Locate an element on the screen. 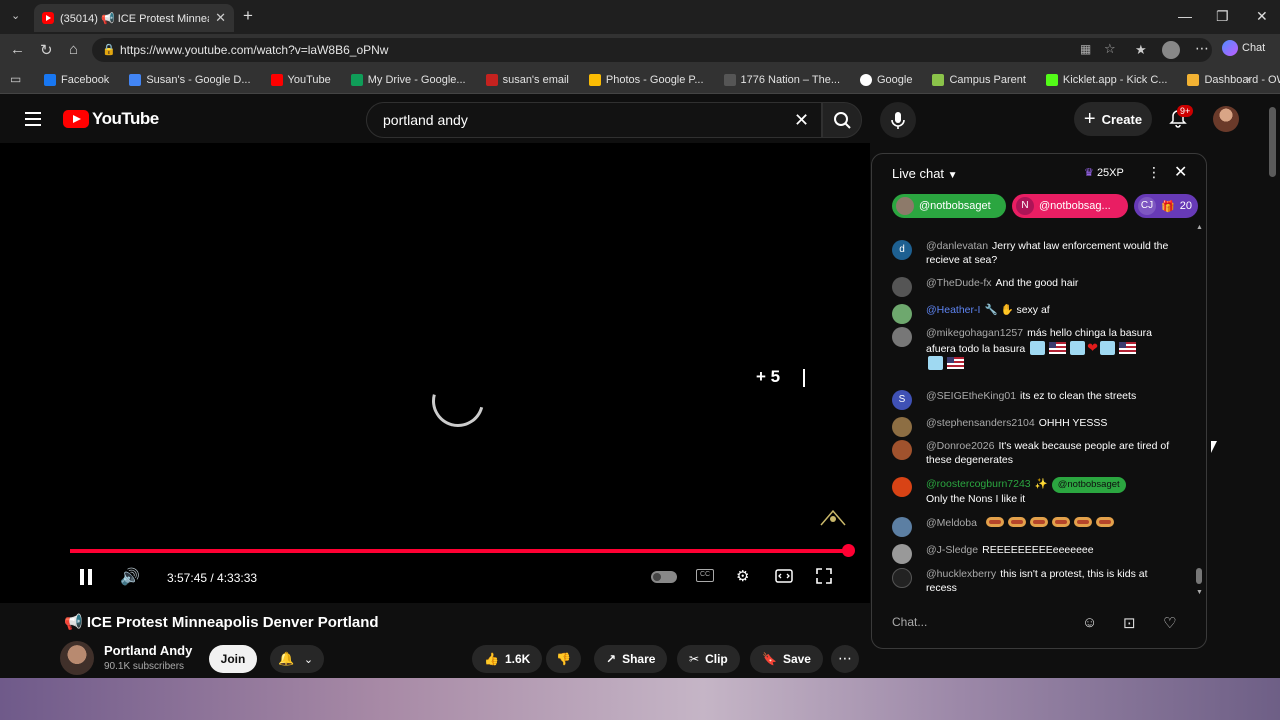 This screenshot has height=720, width=1280. chat-close-icon: ✕ is located at coordinates (1180, 172).